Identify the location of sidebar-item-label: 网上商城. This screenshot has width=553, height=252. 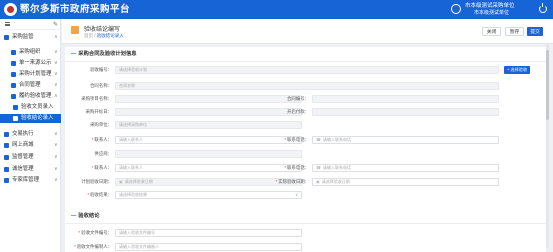
(23, 145).